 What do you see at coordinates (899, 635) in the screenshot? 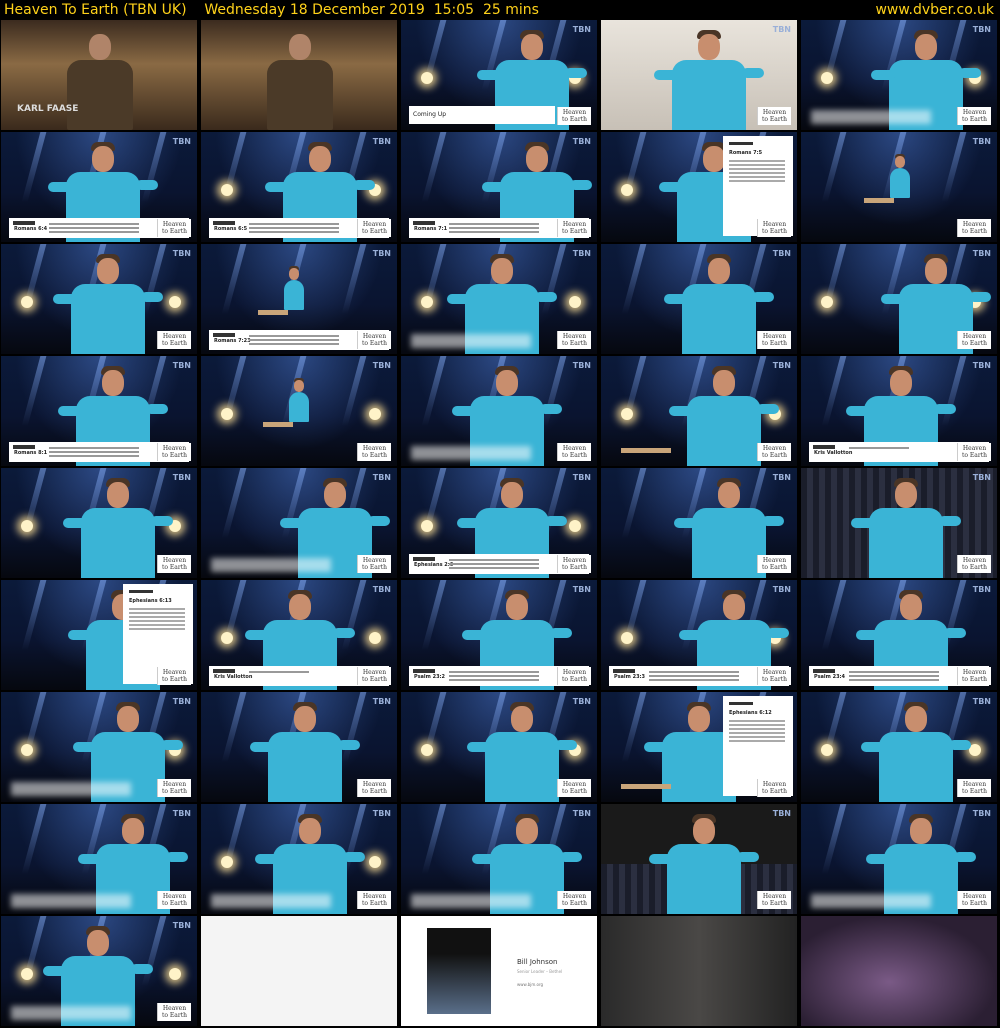
I see `thumbnail: TBN Psalm 23:4 Heaven to Earth` at bounding box center [899, 635].